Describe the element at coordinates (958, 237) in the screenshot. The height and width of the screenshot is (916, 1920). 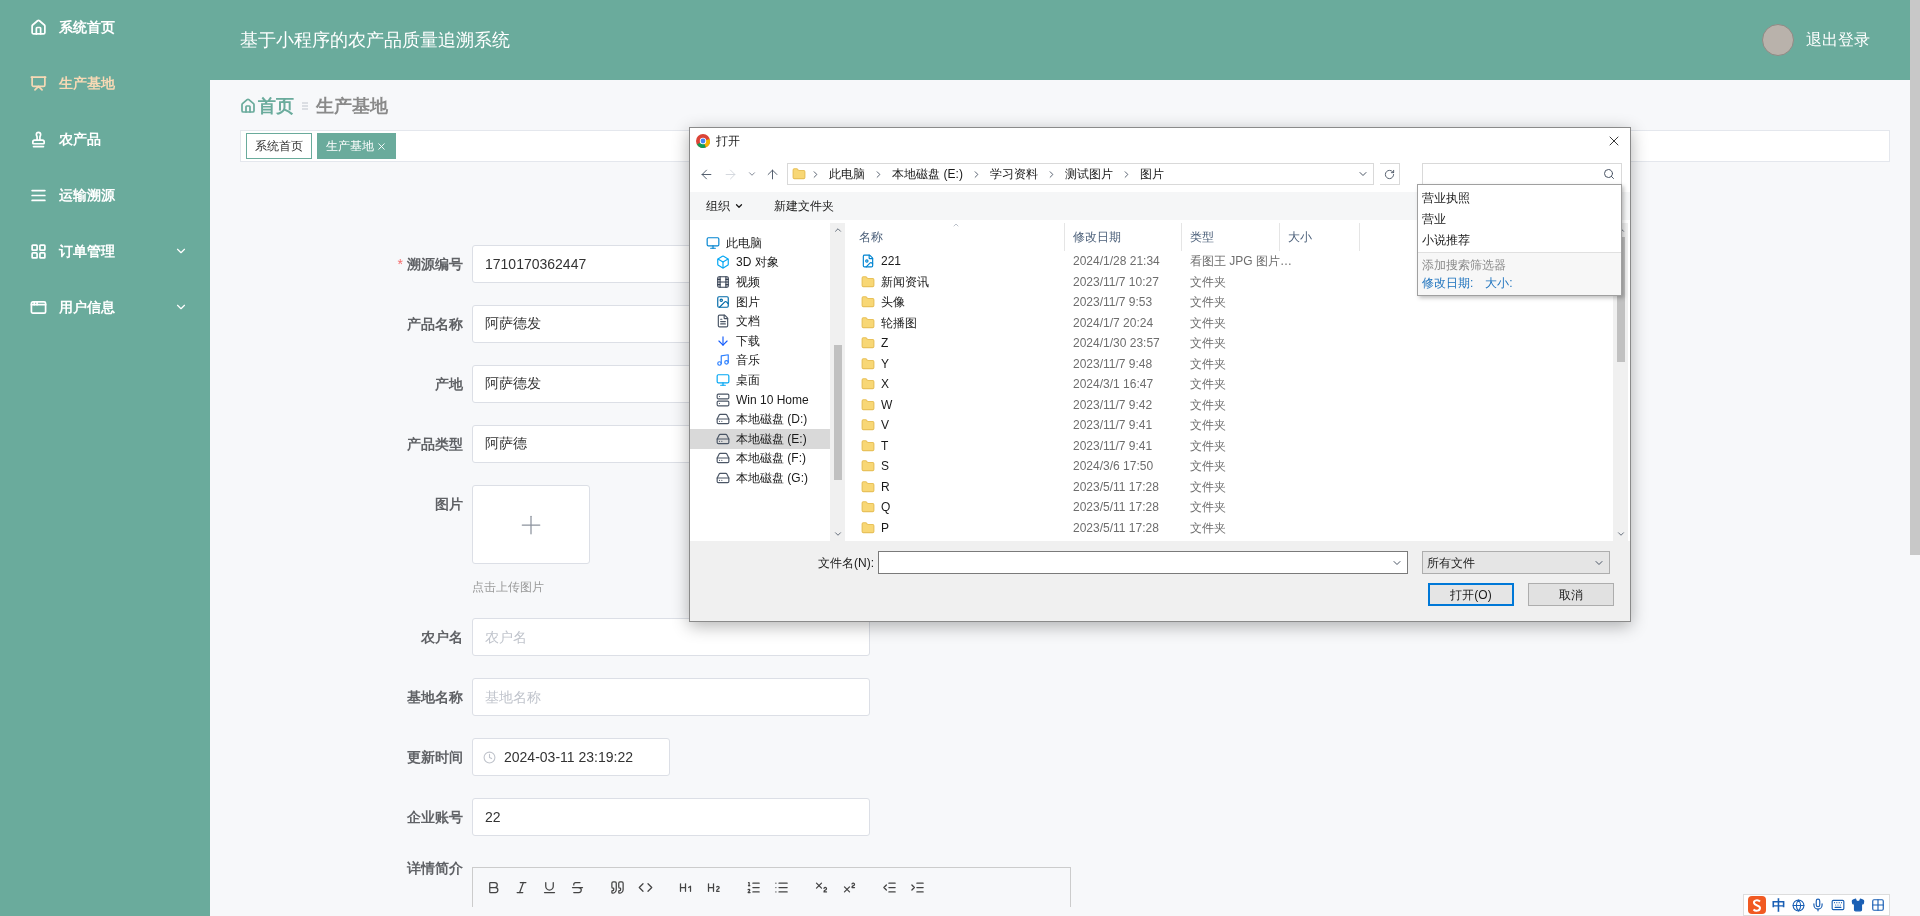
I see `column-header: 名称` at that location.